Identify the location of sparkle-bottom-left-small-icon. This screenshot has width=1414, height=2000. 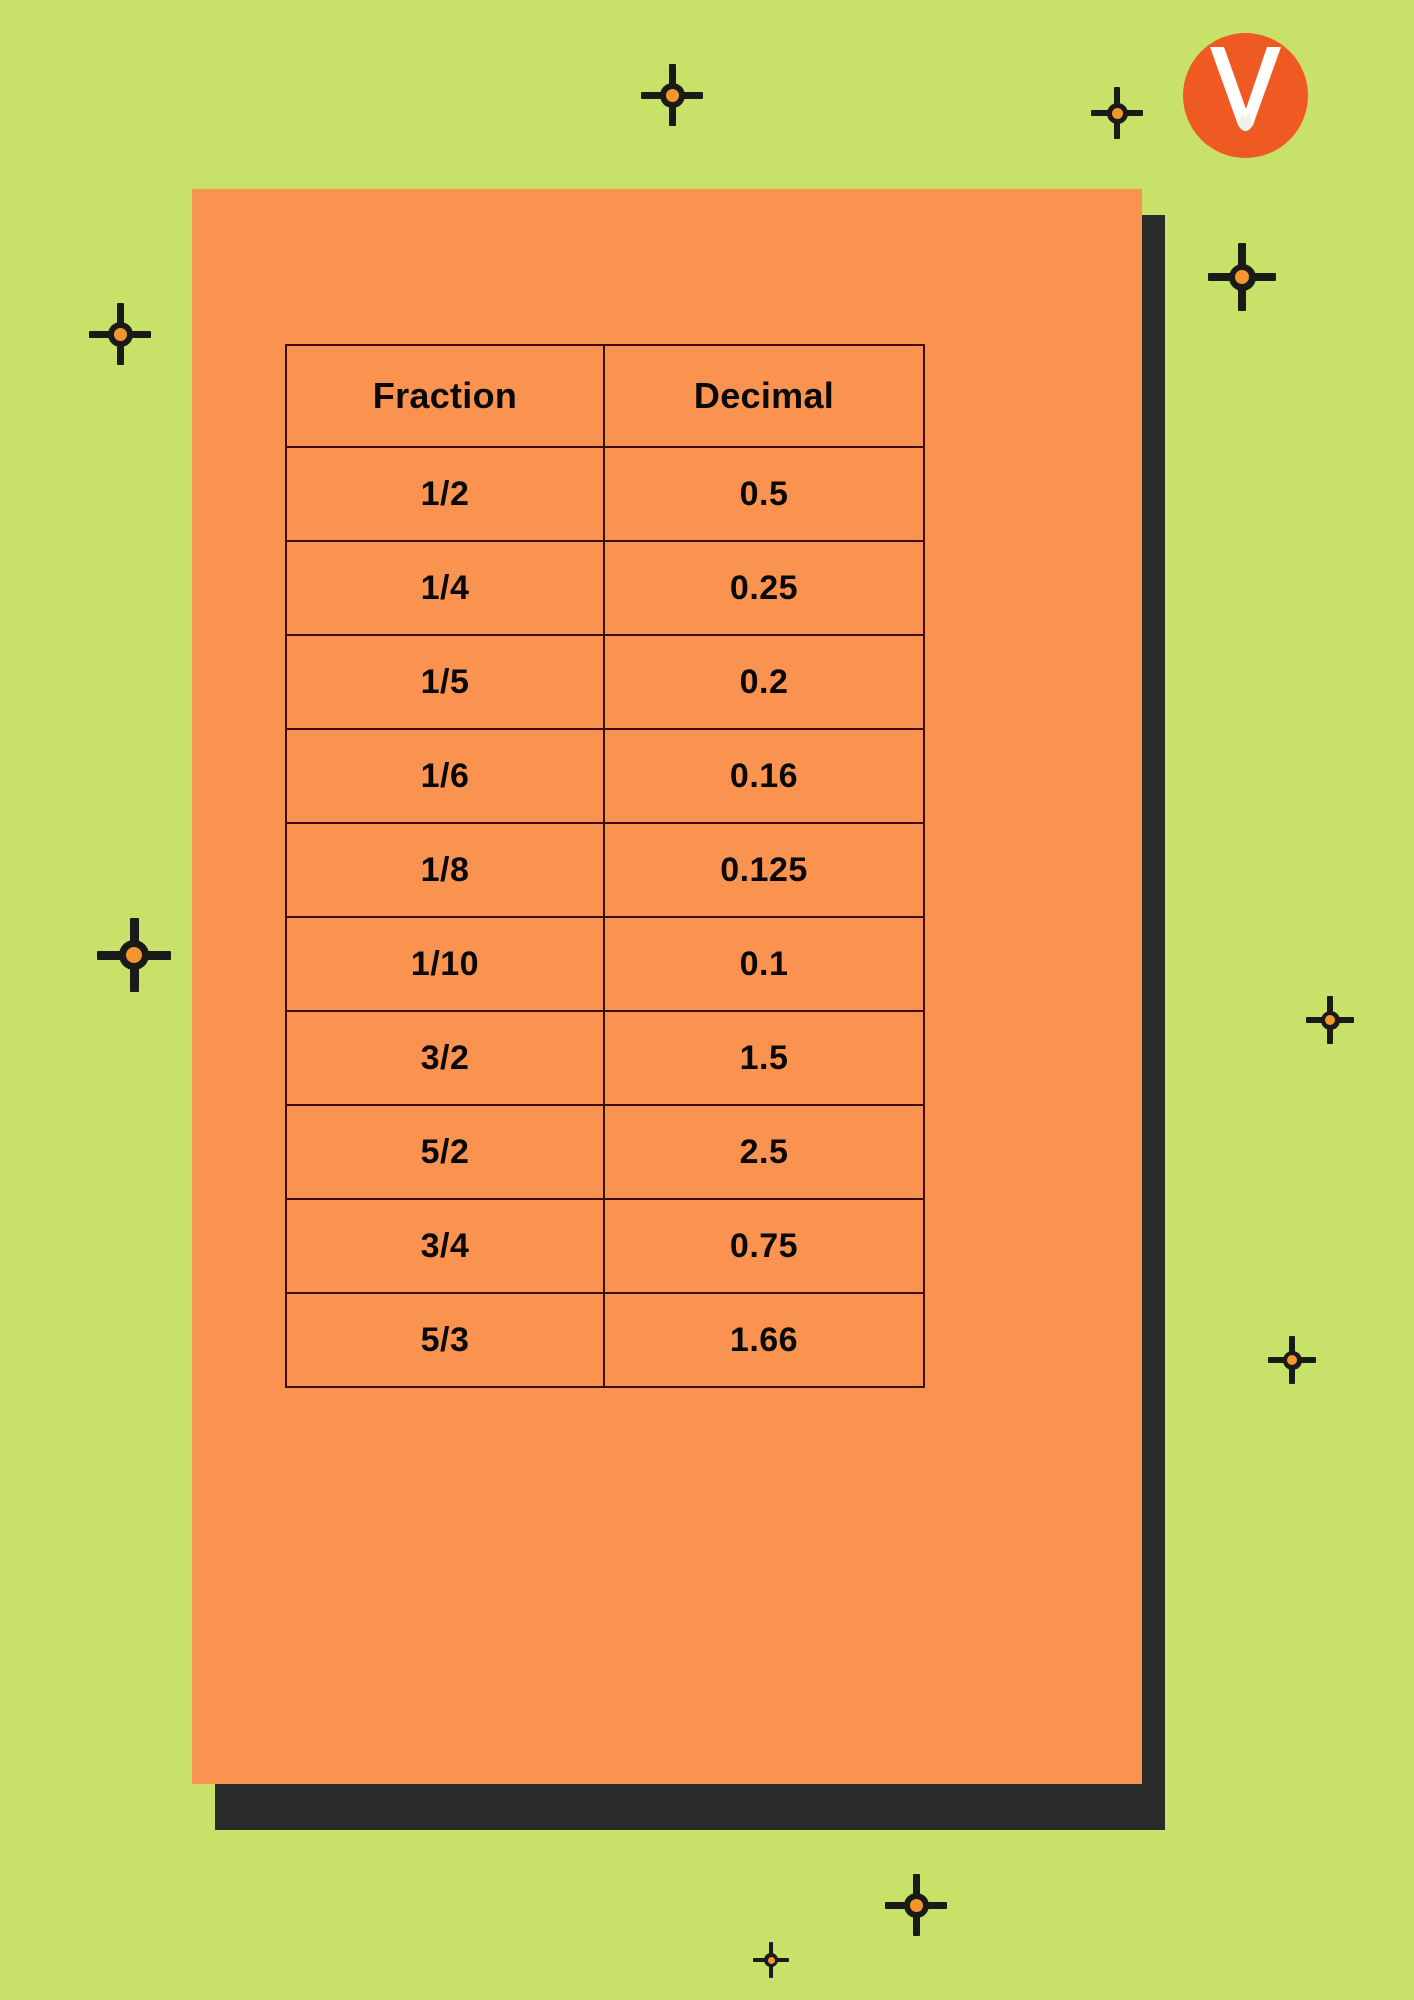
(771, 1960).